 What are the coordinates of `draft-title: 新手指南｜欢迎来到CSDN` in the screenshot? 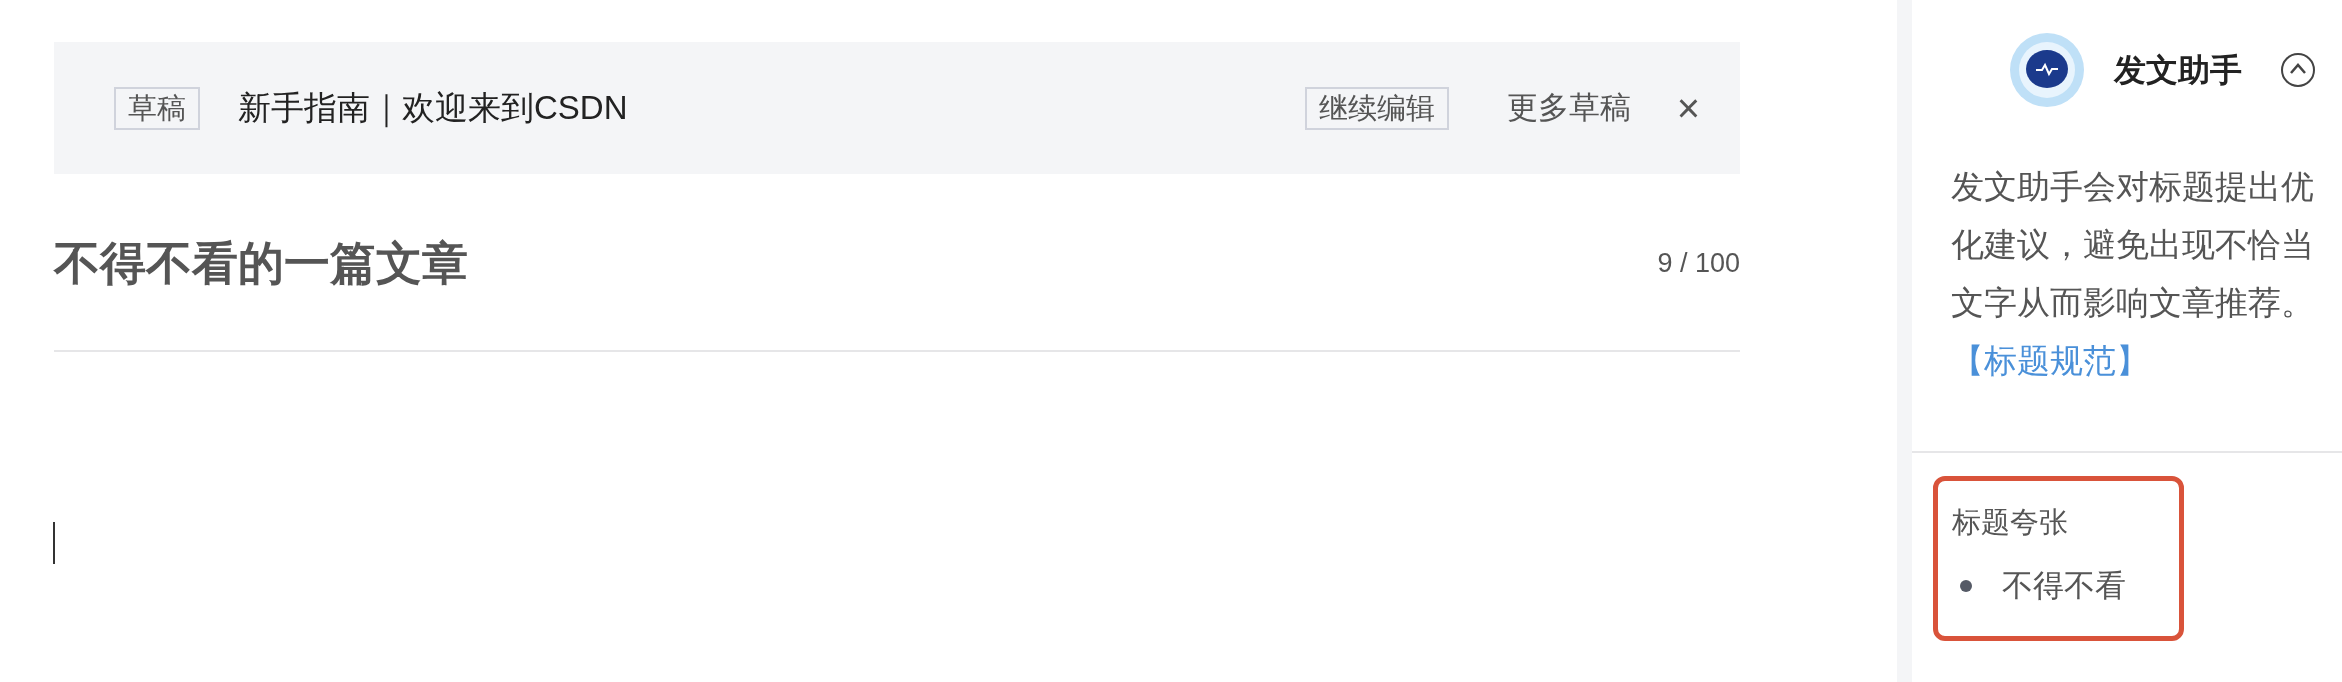 It's located at (433, 109).